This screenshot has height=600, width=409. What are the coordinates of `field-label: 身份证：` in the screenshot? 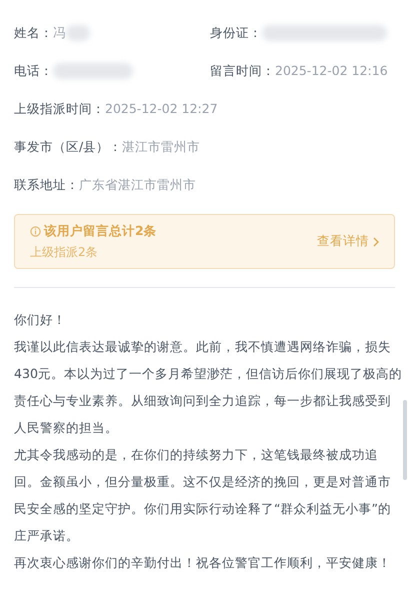 It's located at (236, 33).